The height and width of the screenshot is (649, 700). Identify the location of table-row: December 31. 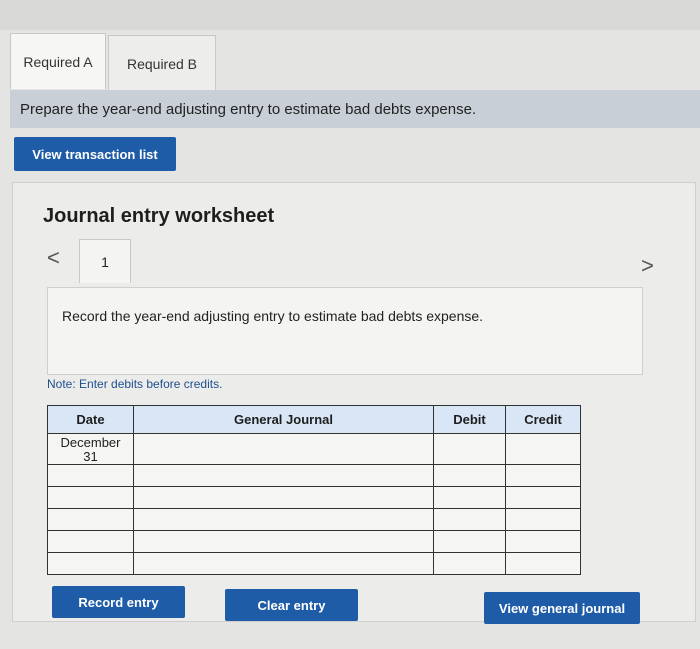
(314, 449).